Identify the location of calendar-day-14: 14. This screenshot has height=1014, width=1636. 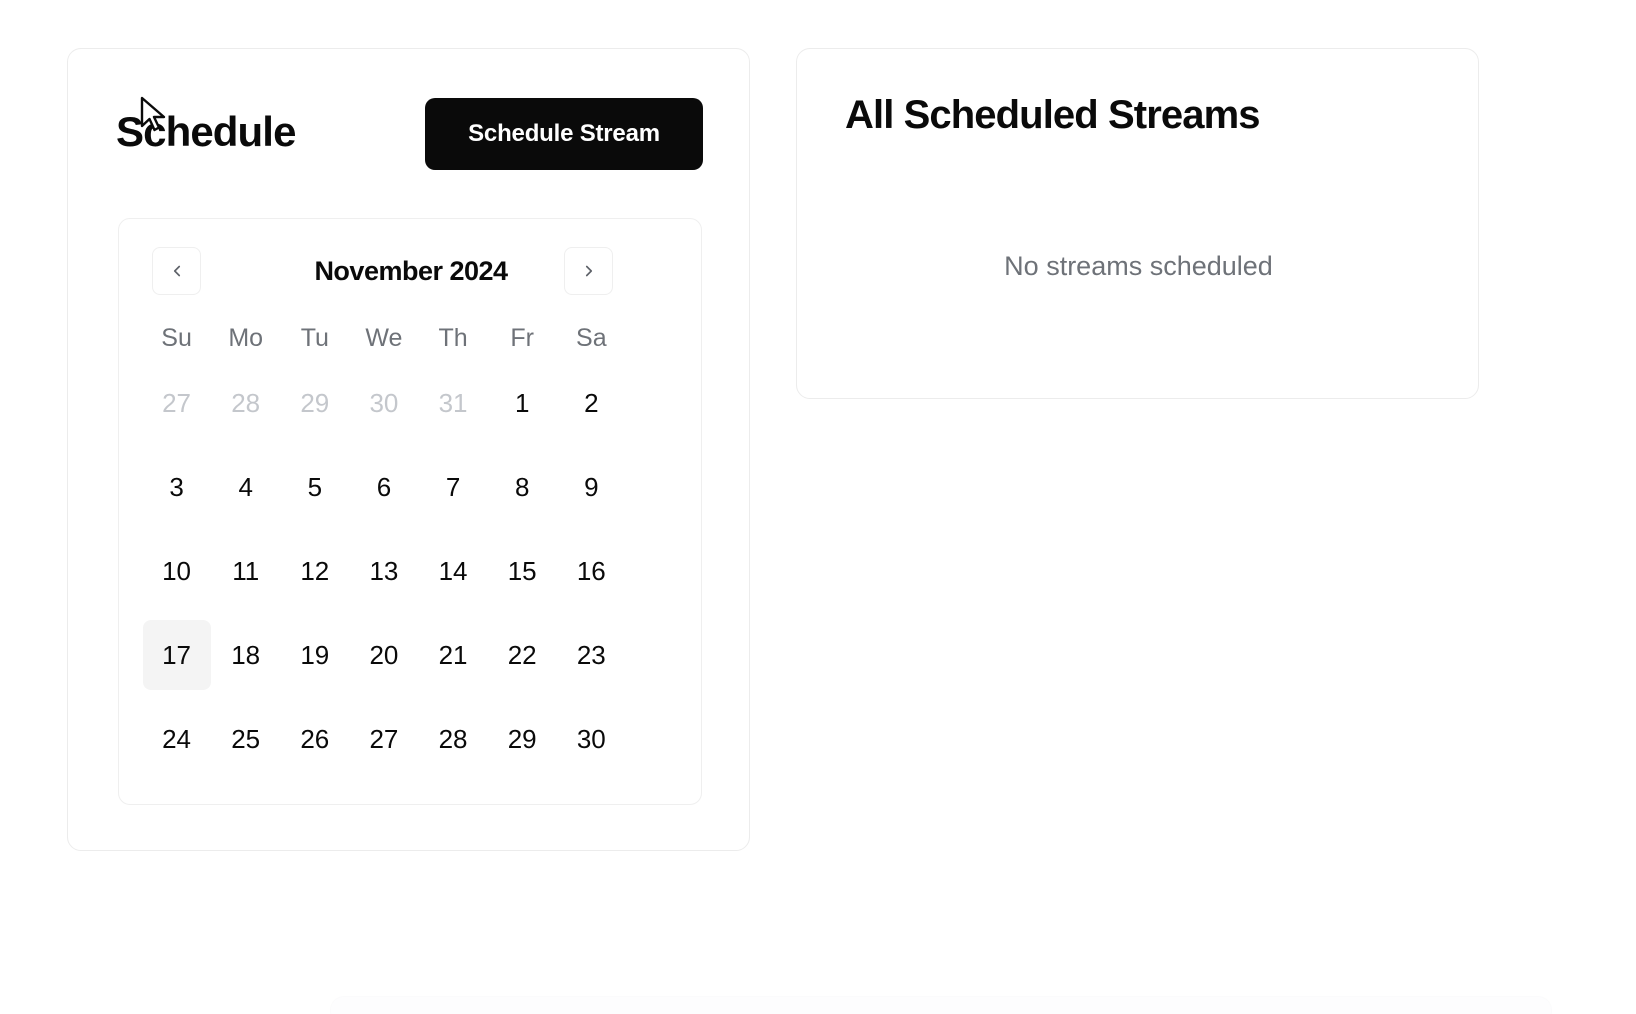
(453, 571).